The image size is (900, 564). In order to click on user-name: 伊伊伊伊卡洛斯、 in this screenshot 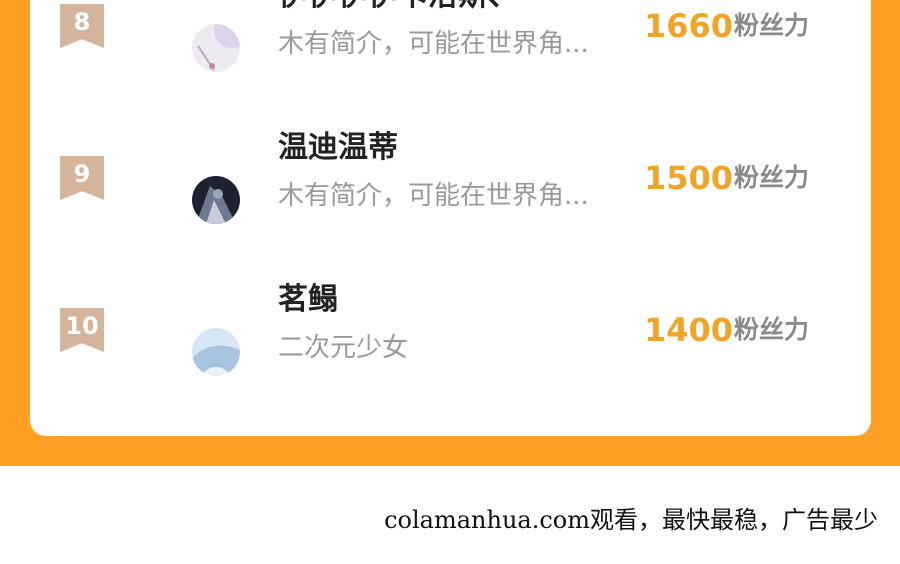, I will do `click(398, 8)`.